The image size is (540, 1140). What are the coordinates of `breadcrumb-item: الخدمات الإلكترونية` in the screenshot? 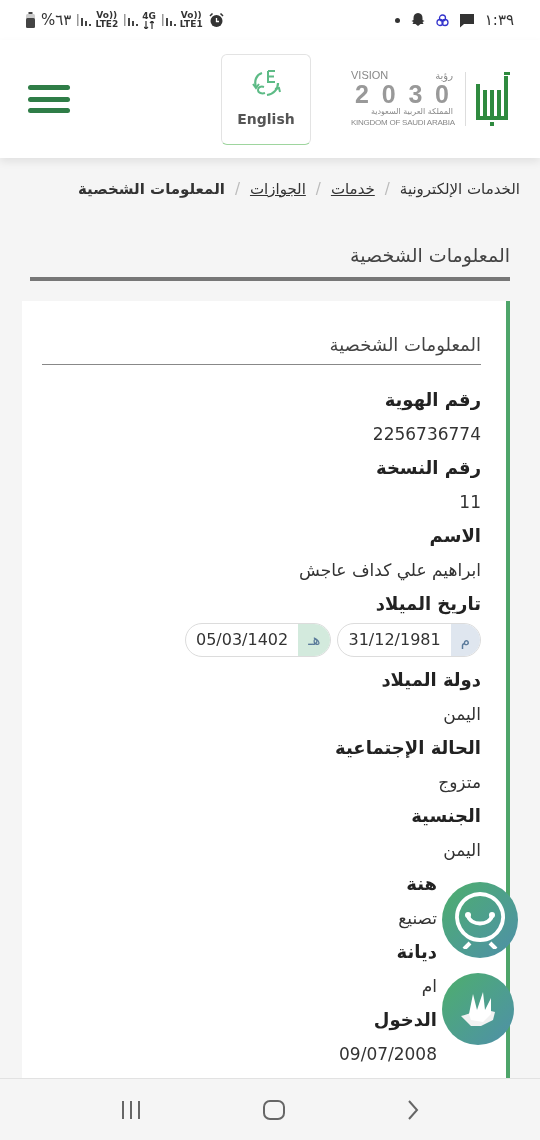 It's located at (459, 189).